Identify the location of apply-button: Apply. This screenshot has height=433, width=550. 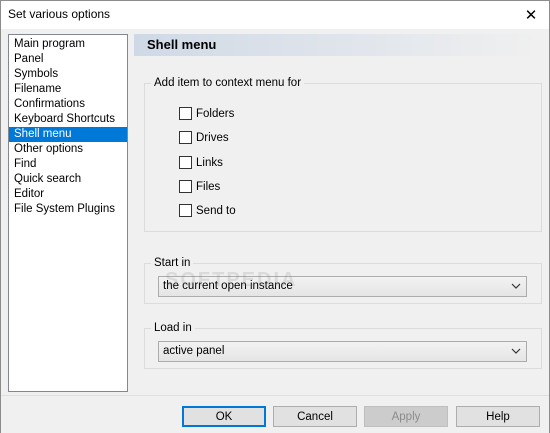
(406, 416).